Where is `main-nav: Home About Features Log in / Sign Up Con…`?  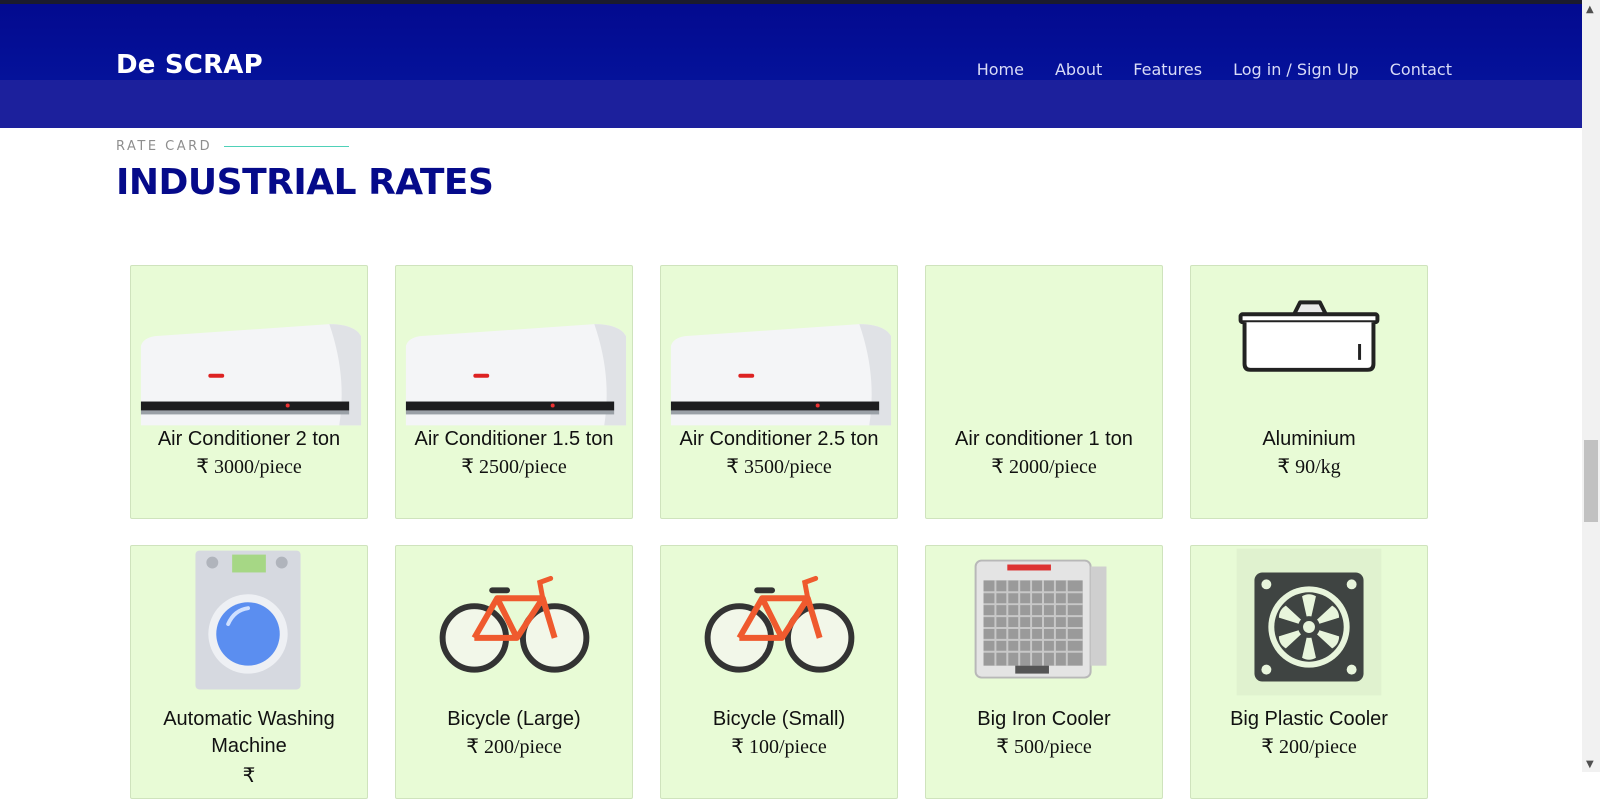 main-nav: Home About Features Log in / Sign Up Con… is located at coordinates (1214, 69).